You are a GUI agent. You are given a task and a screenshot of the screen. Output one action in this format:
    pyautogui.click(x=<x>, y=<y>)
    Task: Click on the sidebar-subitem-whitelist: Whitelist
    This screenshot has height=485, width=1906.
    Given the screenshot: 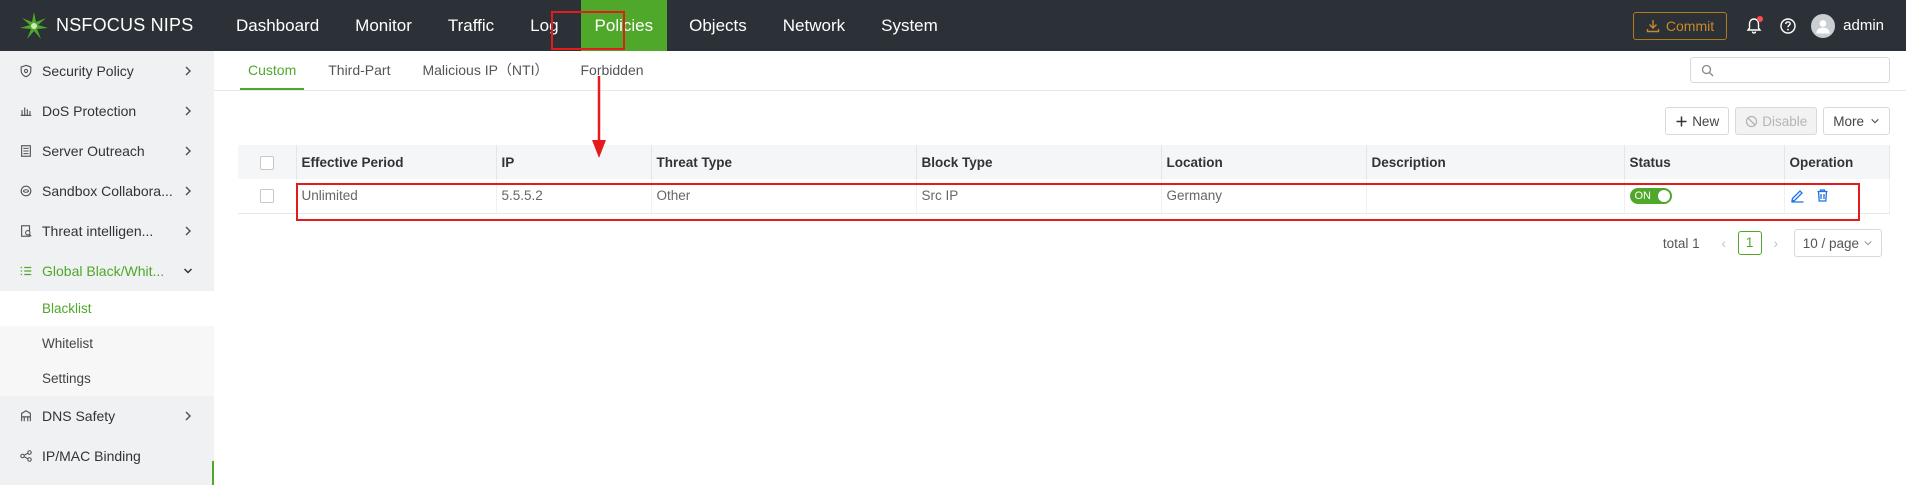 What is the action you would take?
    pyautogui.click(x=107, y=343)
    